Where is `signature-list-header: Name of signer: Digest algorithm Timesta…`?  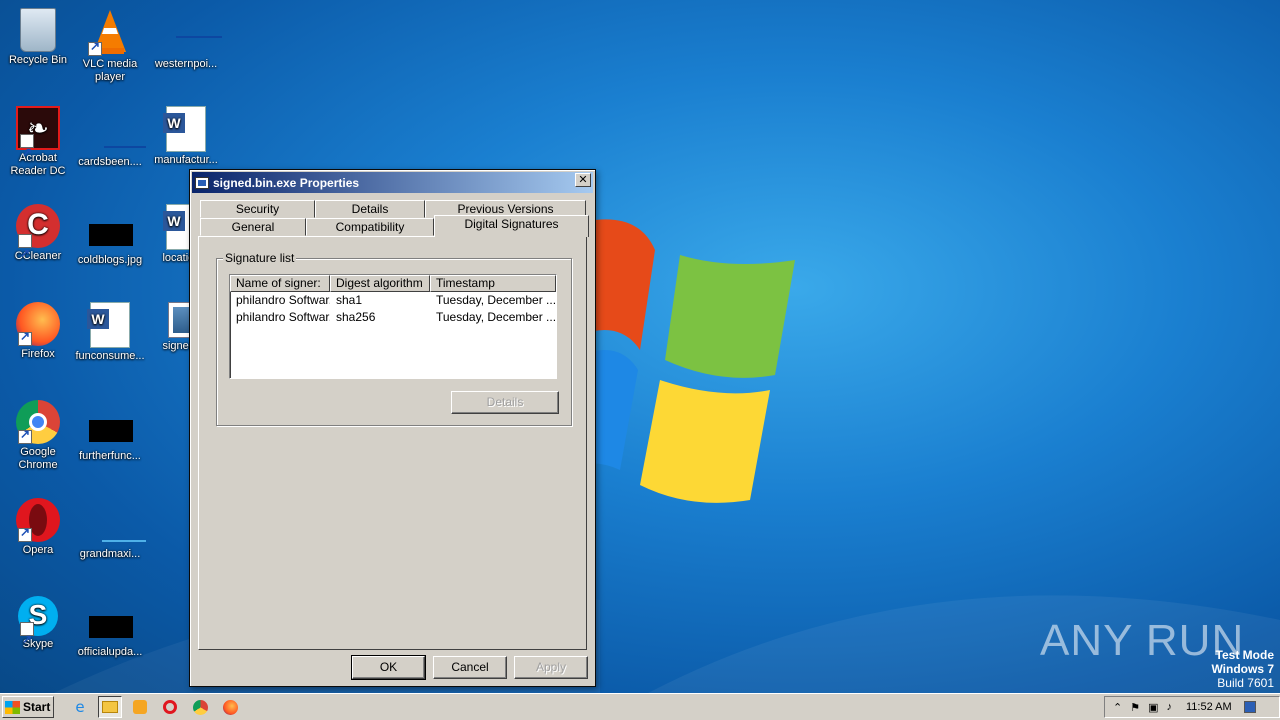
signature-list-header: Name of signer: Digest algorithm Timesta… is located at coordinates (393, 283).